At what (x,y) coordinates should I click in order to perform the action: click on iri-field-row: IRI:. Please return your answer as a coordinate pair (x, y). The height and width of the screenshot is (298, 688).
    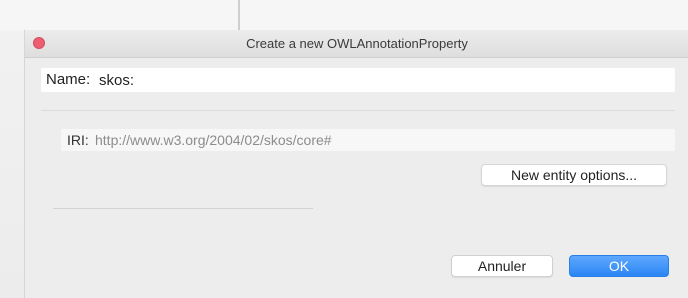
    Looking at the image, I should click on (368, 140).